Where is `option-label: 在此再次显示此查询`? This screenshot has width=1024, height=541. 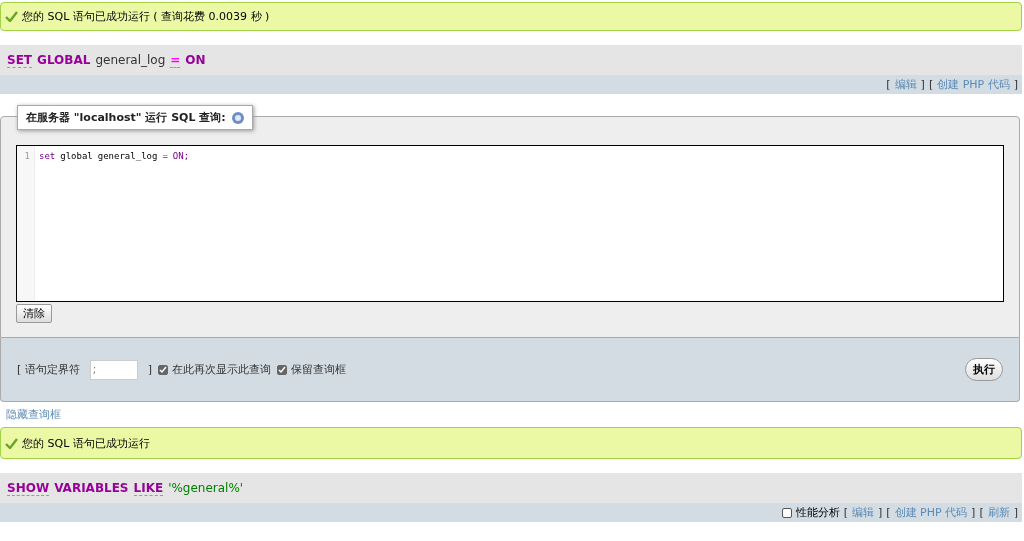 option-label: 在此再次显示此查询 is located at coordinates (222, 369).